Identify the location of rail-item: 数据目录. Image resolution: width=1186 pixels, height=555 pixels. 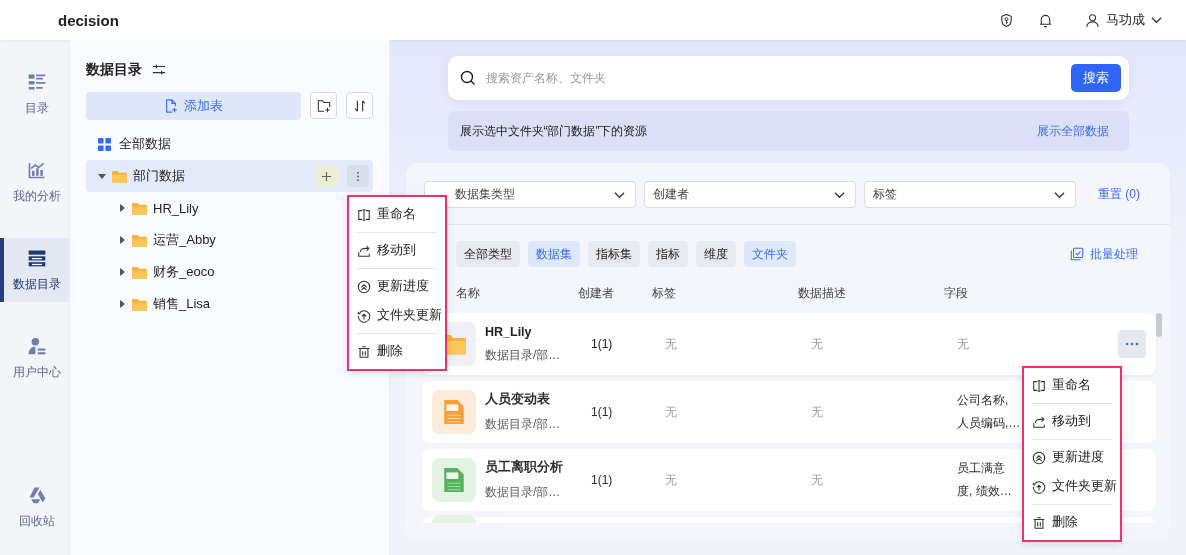
(34, 270).